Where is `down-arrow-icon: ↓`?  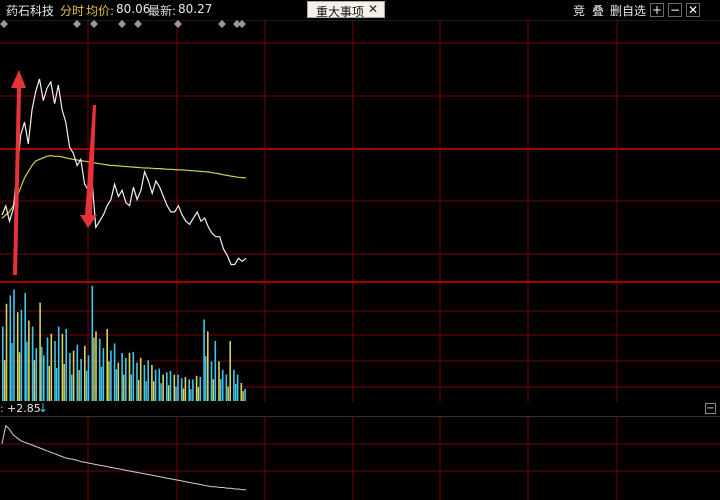 down-arrow-icon: ↓ is located at coordinates (43, 408).